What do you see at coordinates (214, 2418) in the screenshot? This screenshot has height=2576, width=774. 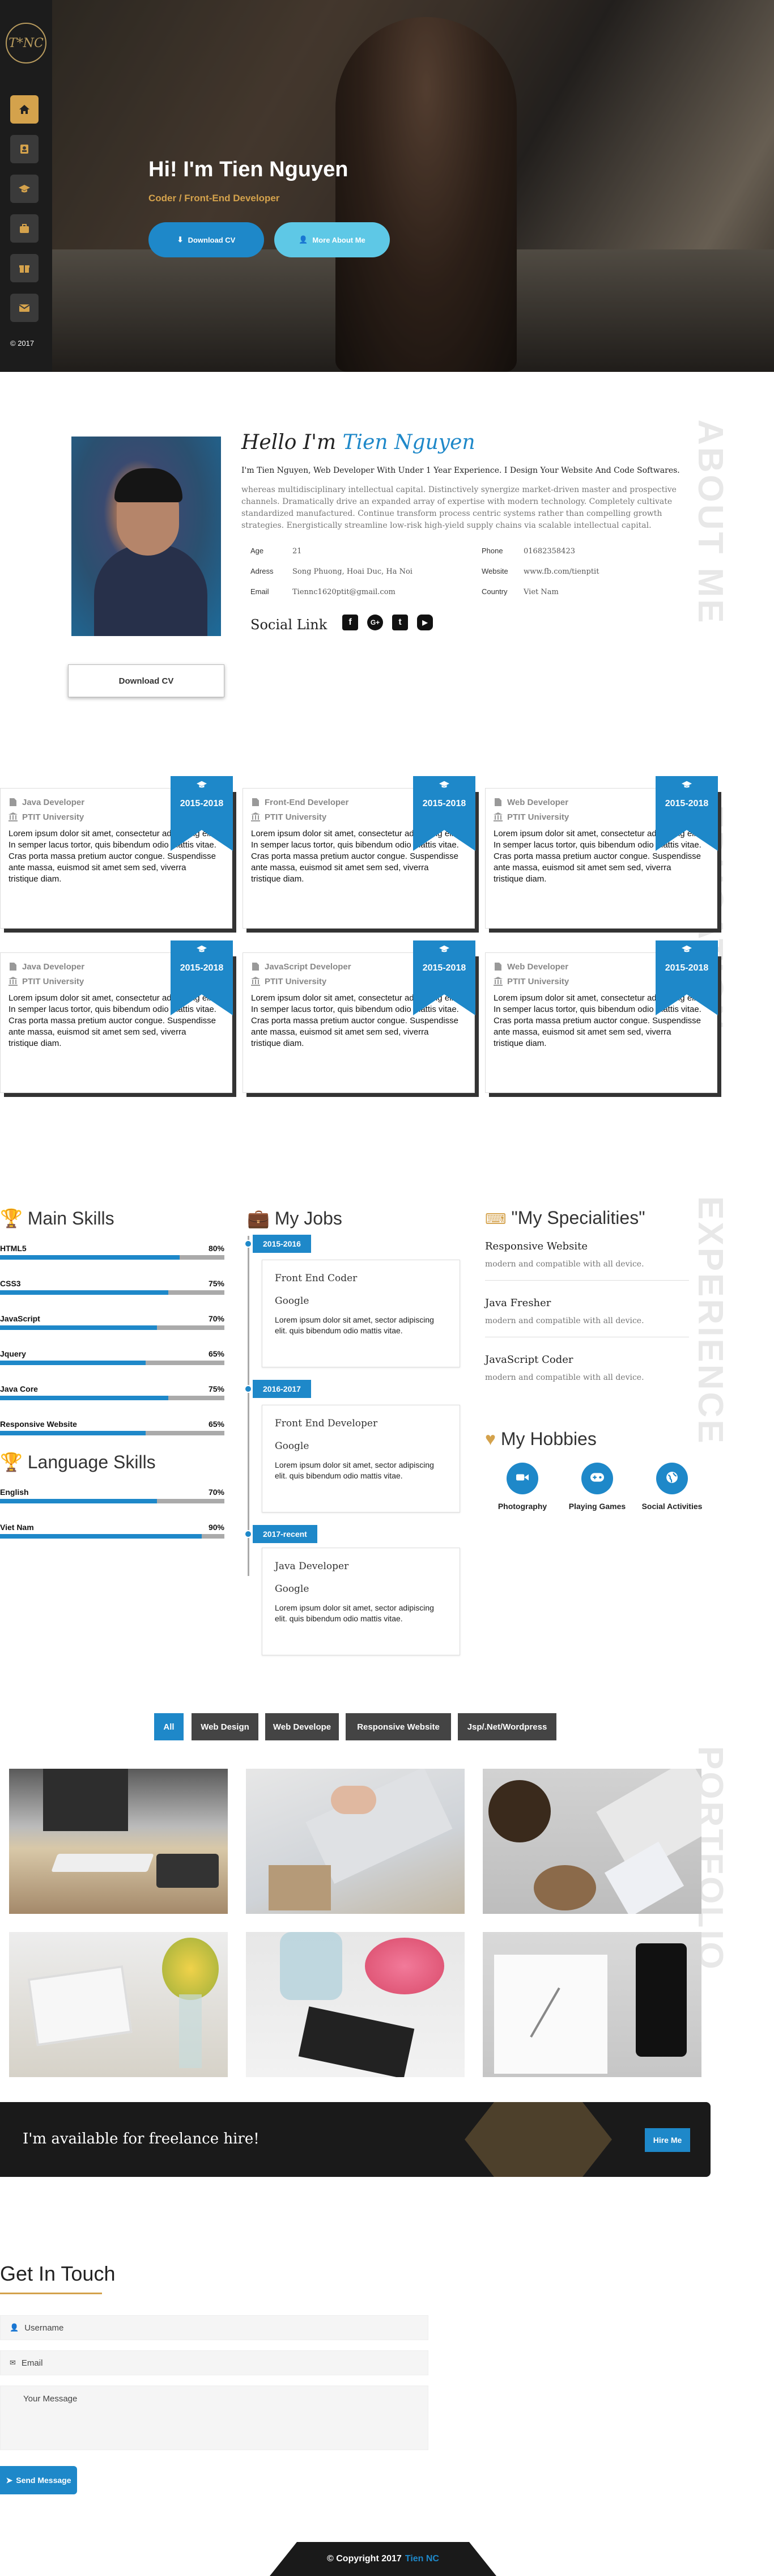 I see `message-field: Your Message` at bounding box center [214, 2418].